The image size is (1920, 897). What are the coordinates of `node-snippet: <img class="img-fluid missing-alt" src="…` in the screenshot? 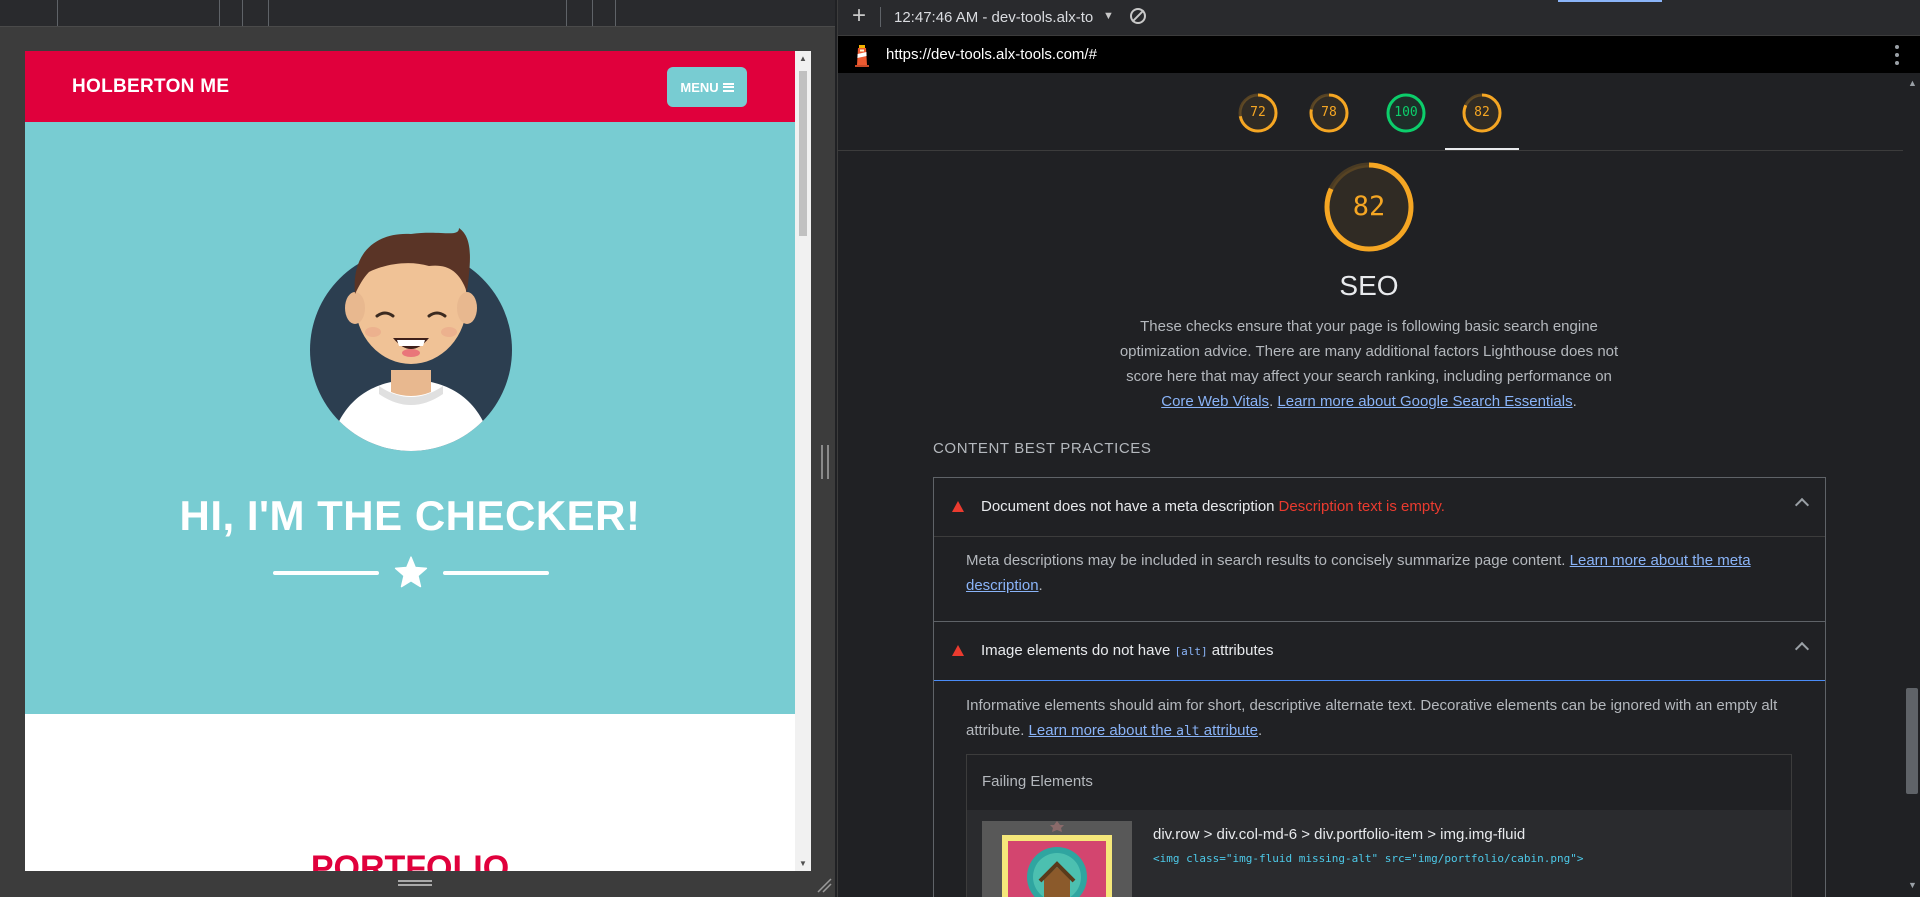 It's located at (1368, 858).